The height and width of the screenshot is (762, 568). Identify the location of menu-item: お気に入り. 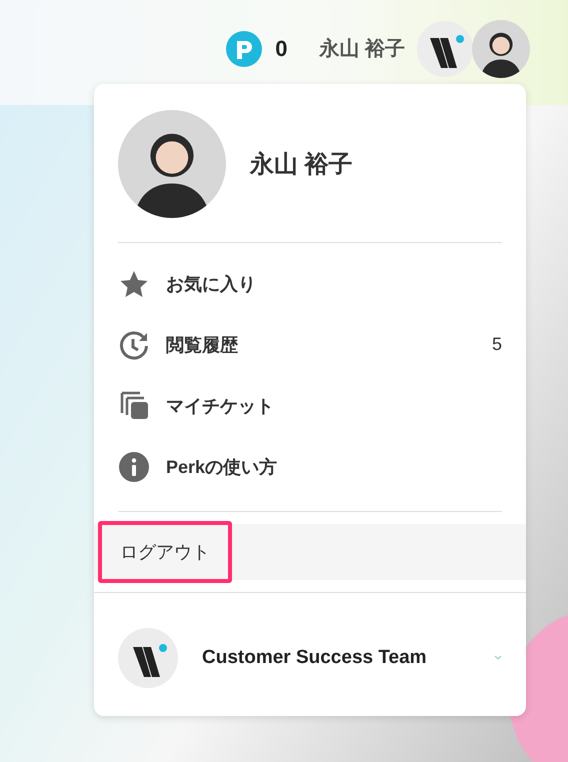
(310, 283).